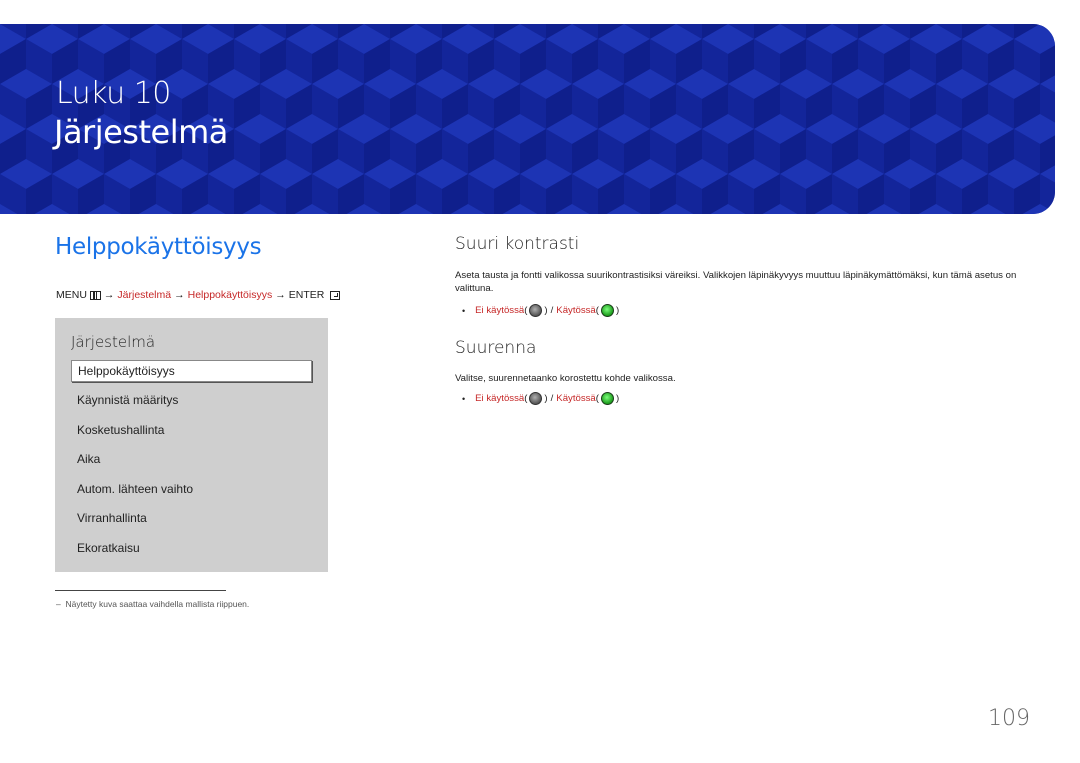 The image size is (1080, 763). I want to click on menu-item-time: Aika, so click(191, 463).